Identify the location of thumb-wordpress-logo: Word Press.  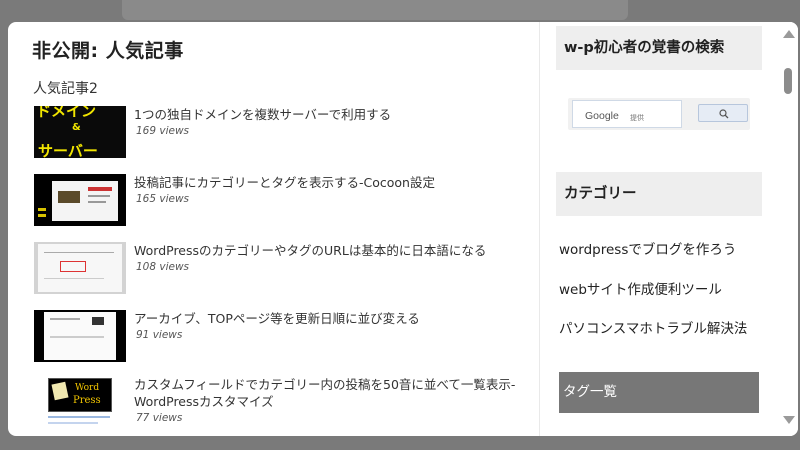
(80, 395).